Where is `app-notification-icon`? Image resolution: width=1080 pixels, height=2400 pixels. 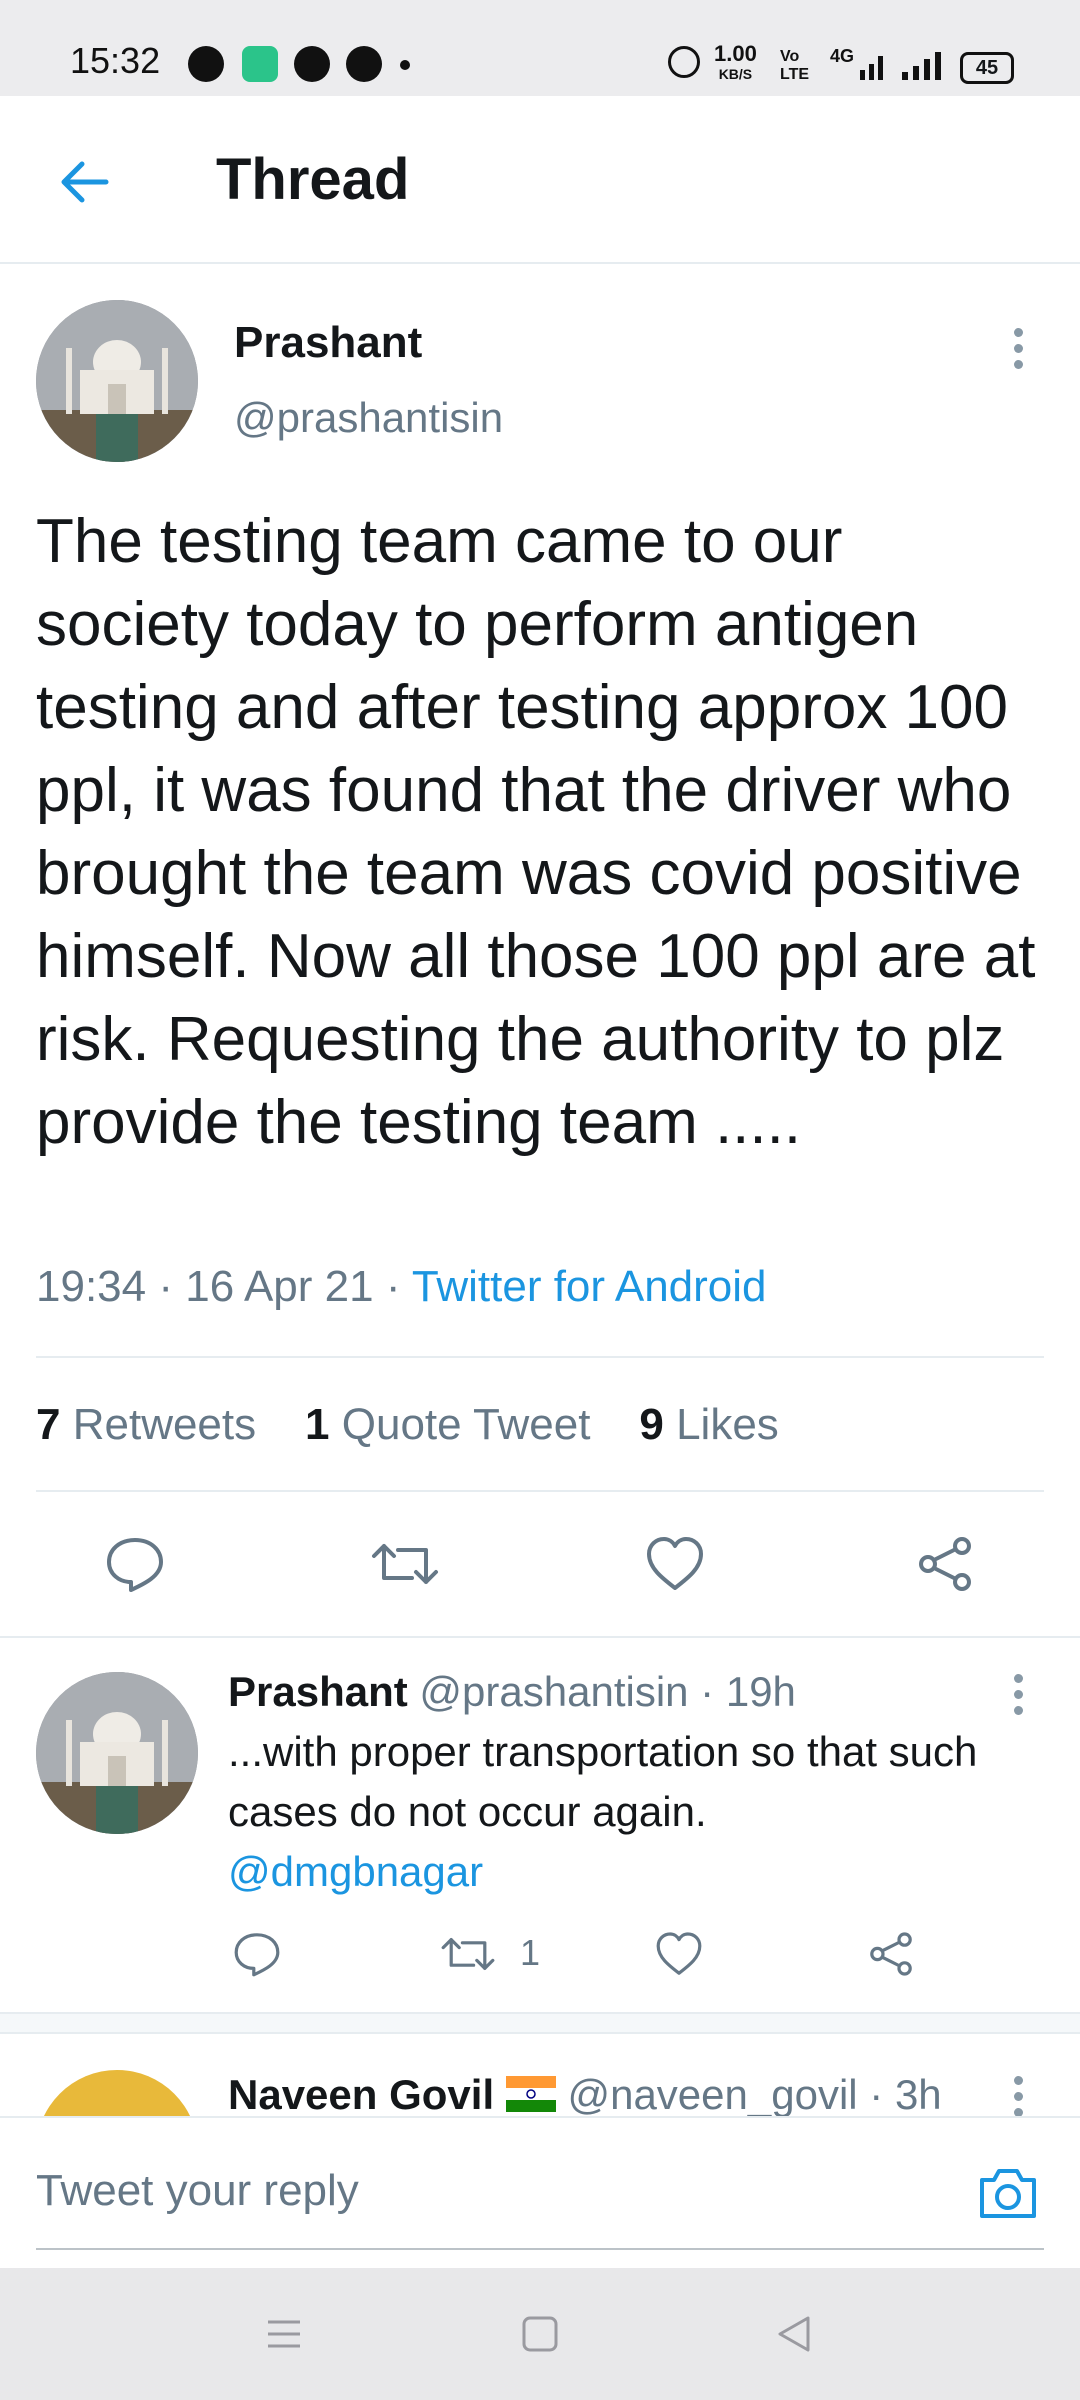 app-notification-icon is located at coordinates (260, 64).